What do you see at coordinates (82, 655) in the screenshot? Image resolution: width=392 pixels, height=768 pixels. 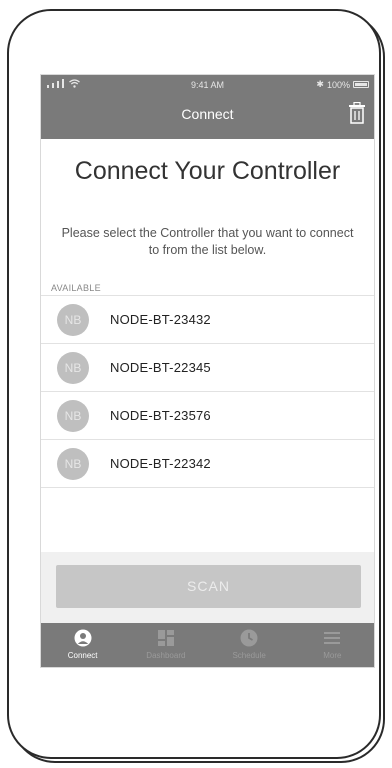 I see `tab-label: Connect` at bounding box center [82, 655].